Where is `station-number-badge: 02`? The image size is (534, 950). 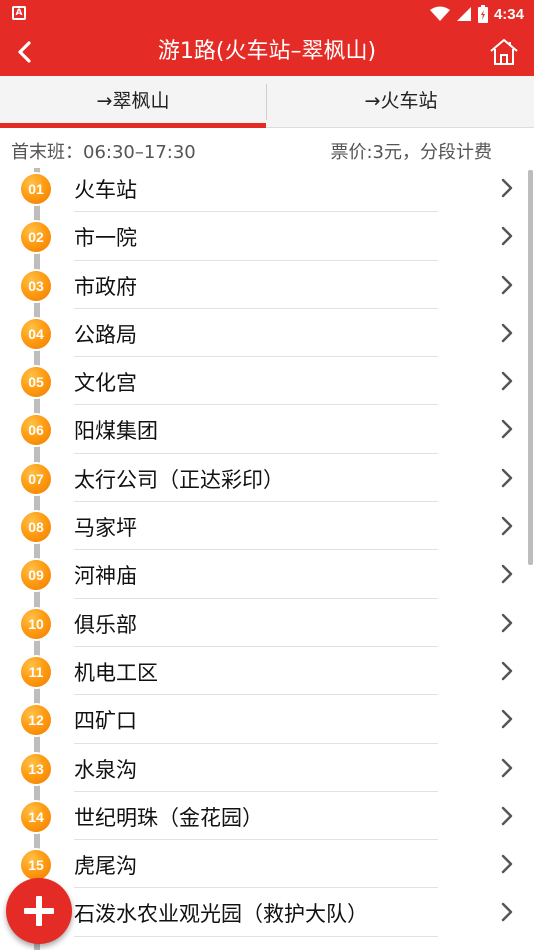
station-number-badge: 02 is located at coordinates (36, 237).